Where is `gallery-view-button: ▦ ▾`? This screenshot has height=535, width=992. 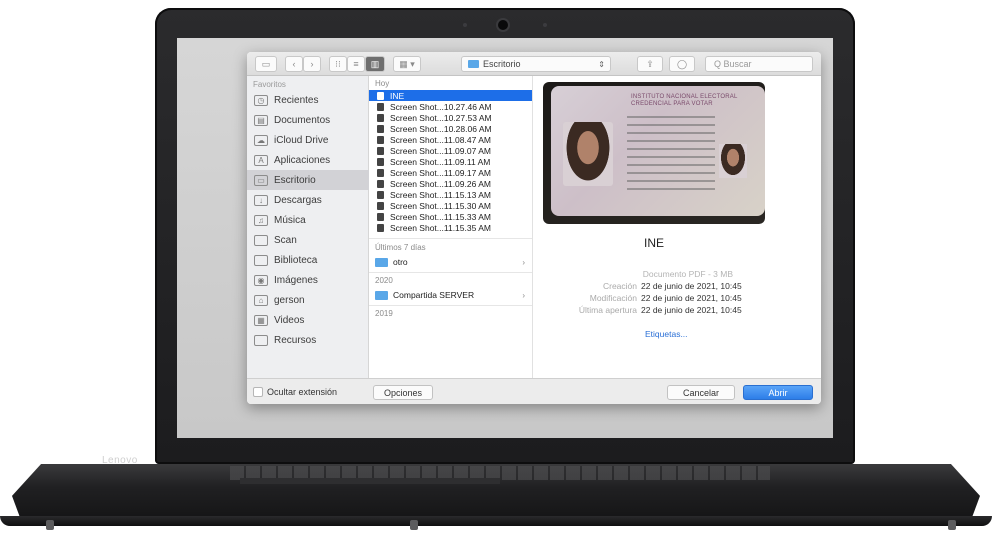 gallery-view-button: ▦ ▾ is located at coordinates (407, 64).